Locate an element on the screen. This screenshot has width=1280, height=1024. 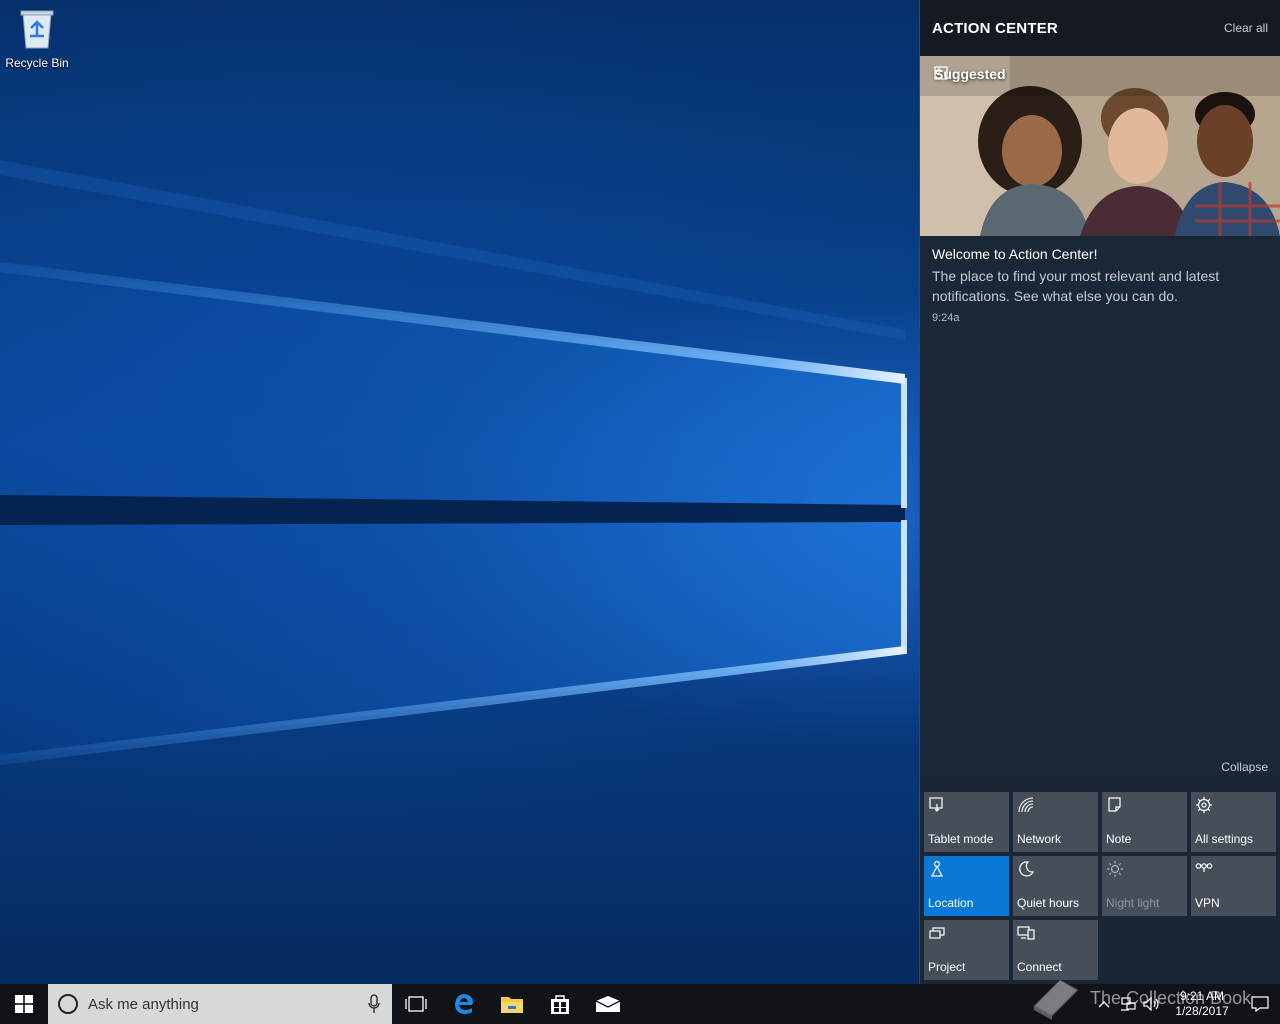
file-explorer-icon is located at coordinates (512, 1005).